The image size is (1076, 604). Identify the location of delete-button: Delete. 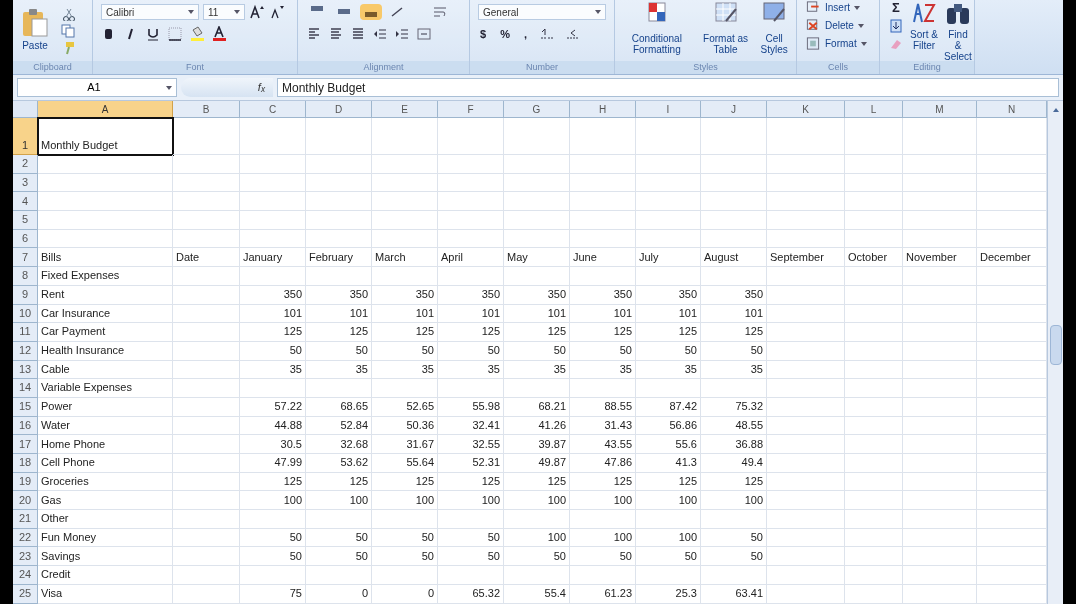
(838, 25).